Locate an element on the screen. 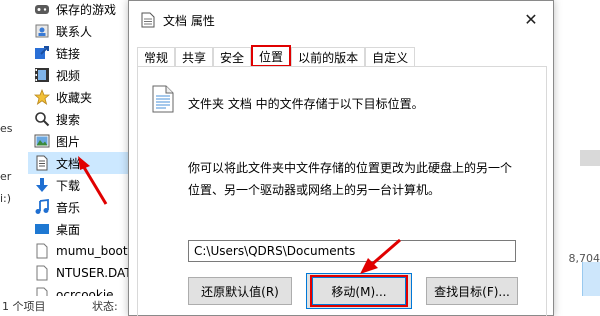 The image size is (600, 316). videos-icon is located at coordinates (42, 75).